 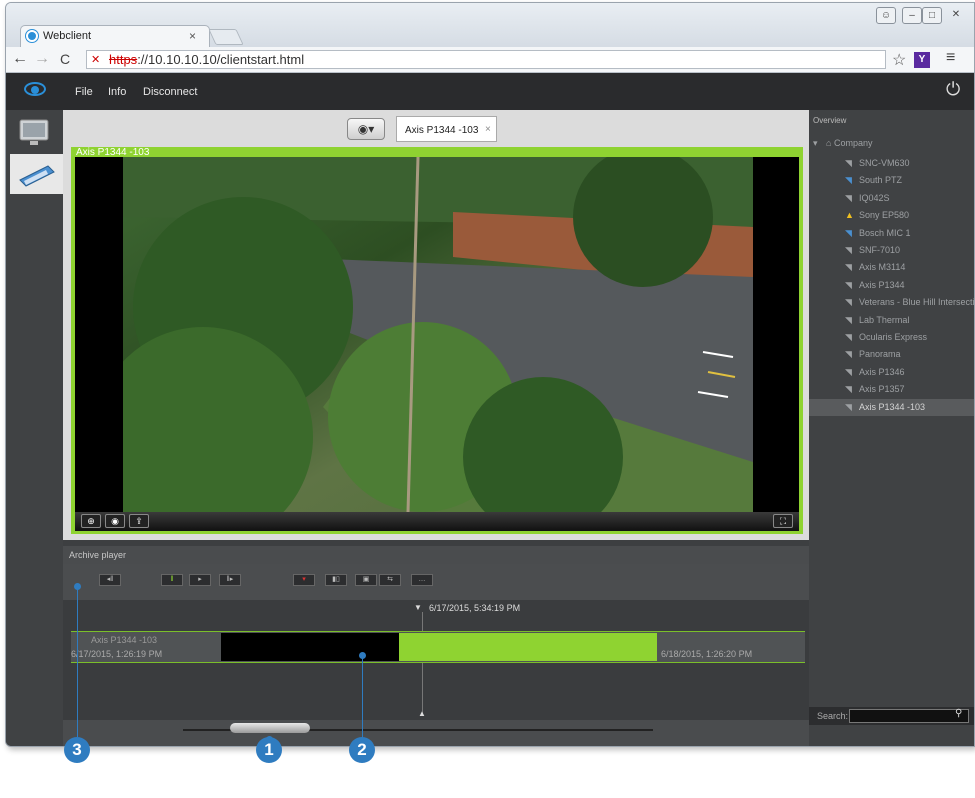 I want to click on callout-1: 1, so click(x=269, y=750).